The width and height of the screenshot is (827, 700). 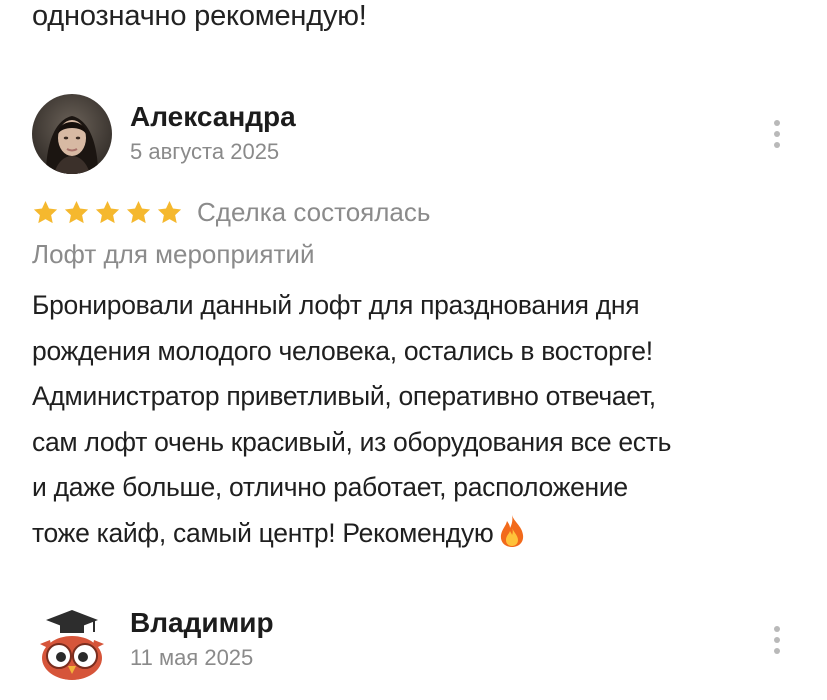 I want to click on review-text-last-line: тоже кайф, самый центр! Рекомендую, so click(x=412, y=534).